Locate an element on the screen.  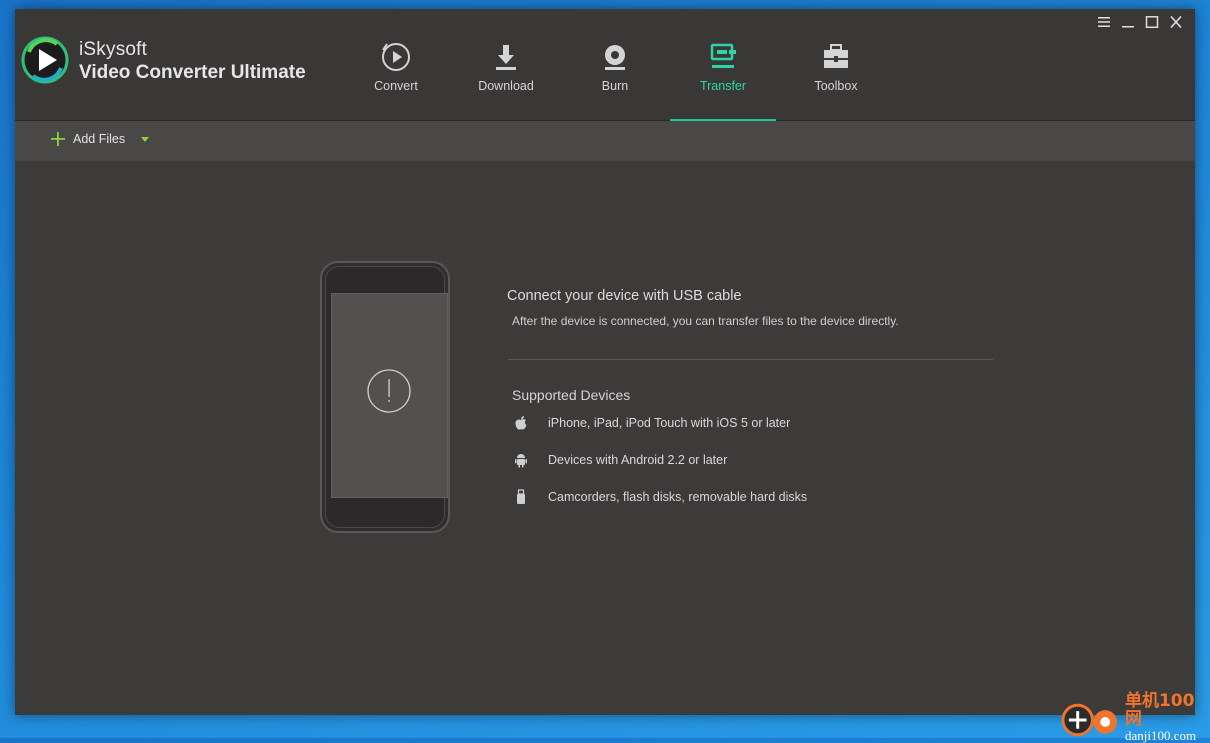
brand-name: iSkysoft is located at coordinates (113, 49).